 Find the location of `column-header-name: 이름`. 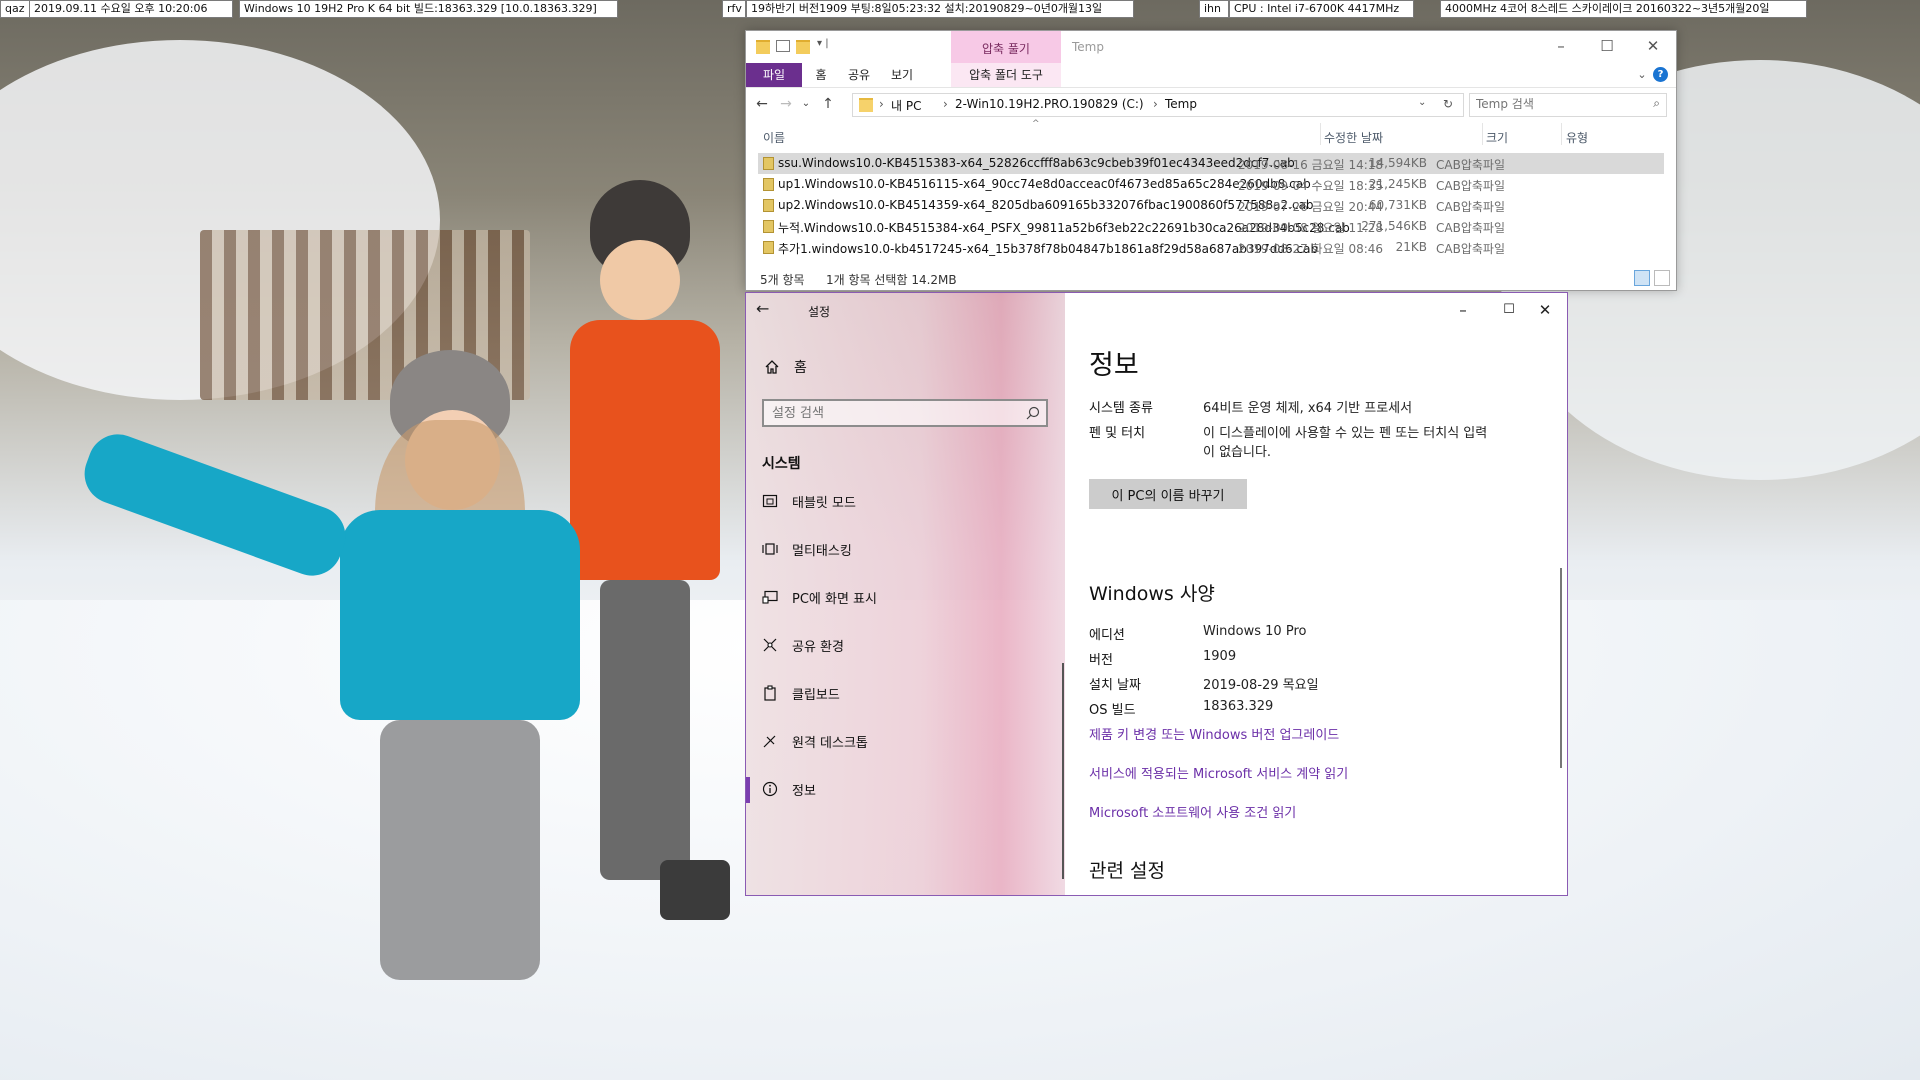

column-header-name: 이름 is located at coordinates (774, 137).